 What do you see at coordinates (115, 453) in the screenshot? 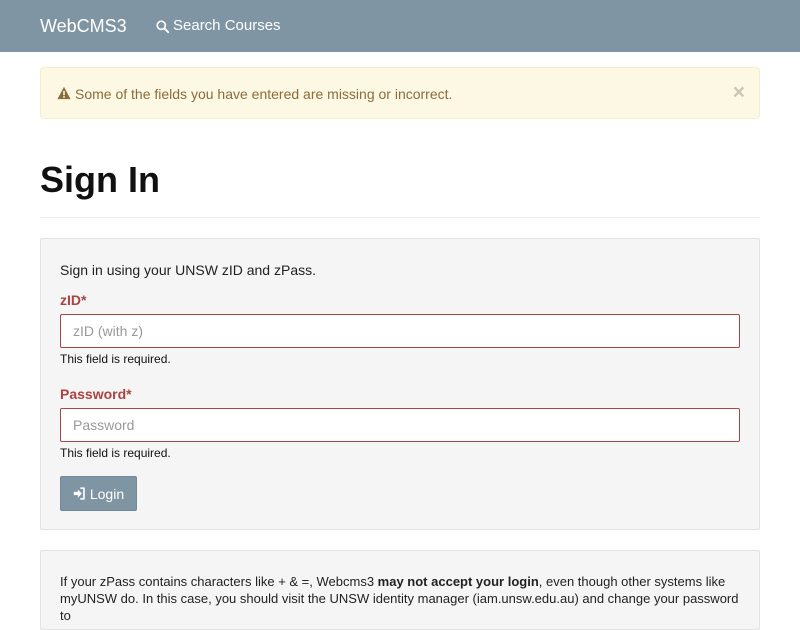
I see `password-error-help: This field is required.` at bounding box center [115, 453].